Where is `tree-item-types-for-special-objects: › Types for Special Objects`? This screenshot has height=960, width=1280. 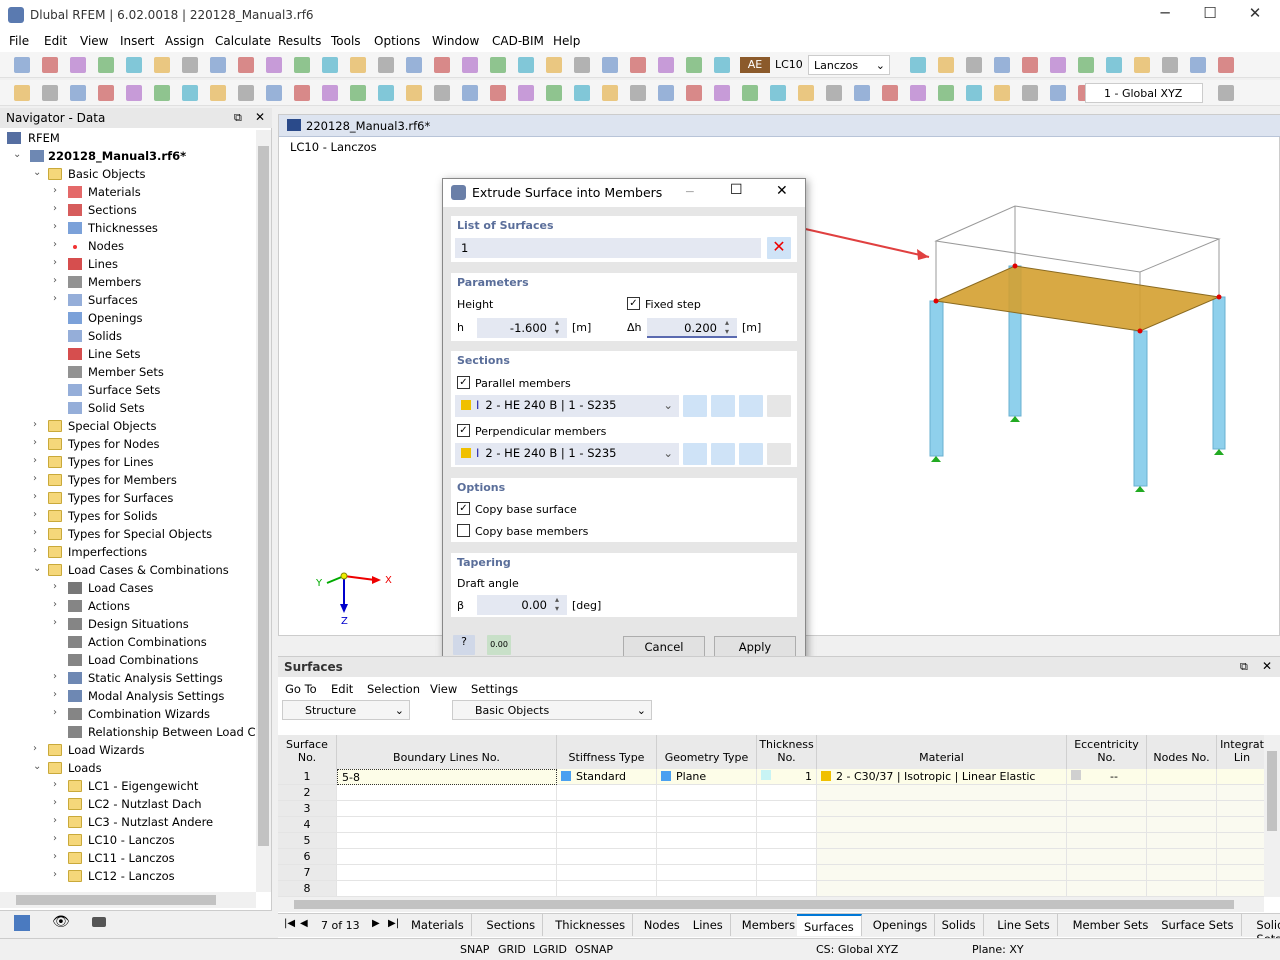
tree-item-types-for-special-objects: › Types for Special Objects is located at coordinates (128, 535).